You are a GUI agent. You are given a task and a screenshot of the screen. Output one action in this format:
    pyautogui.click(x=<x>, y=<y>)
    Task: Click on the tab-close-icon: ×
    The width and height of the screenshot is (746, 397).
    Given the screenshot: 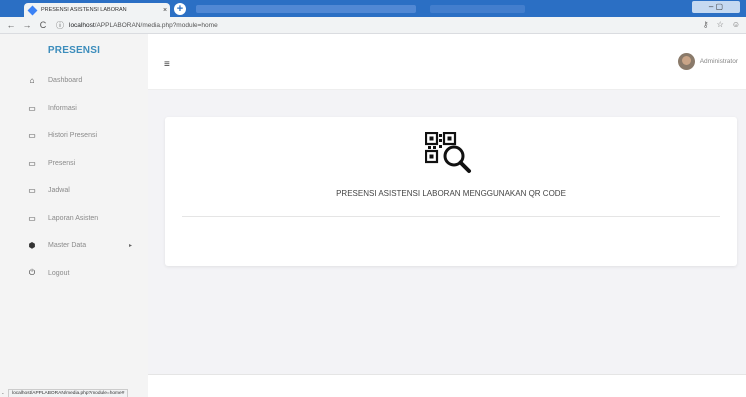 What is the action you would take?
    pyautogui.click(x=165, y=10)
    